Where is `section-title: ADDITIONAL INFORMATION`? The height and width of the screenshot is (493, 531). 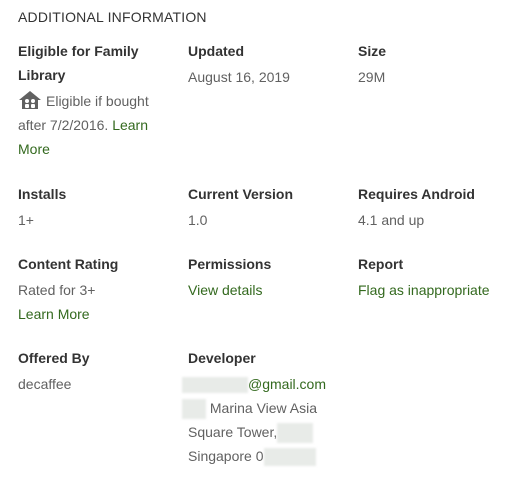 section-title: ADDITIONAL INFORMATION is located at coordinates (112, 17).